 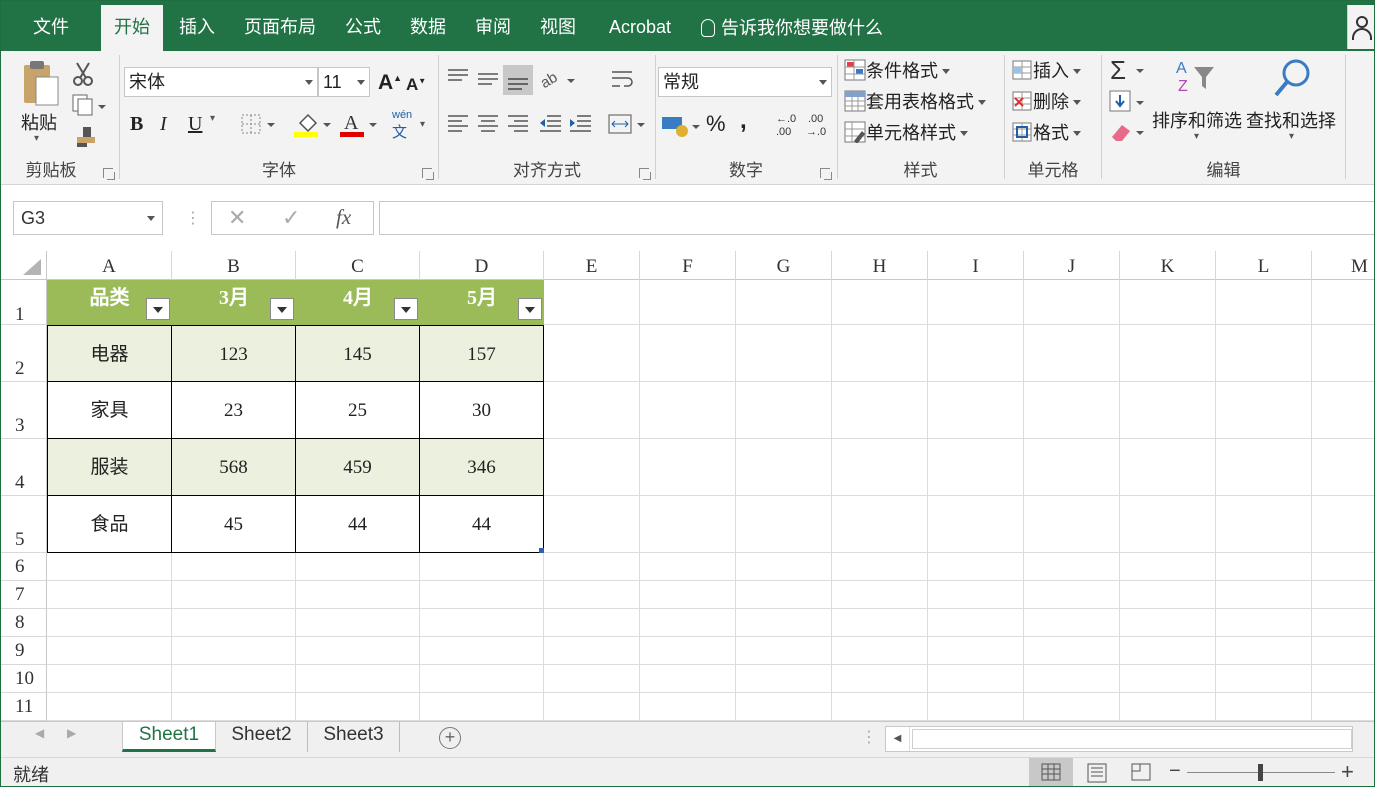 What do you see at coordinates (898, 739) in the screenshot?
I see `scroll-left-icon: ◀` at bounding box center [898, 739].